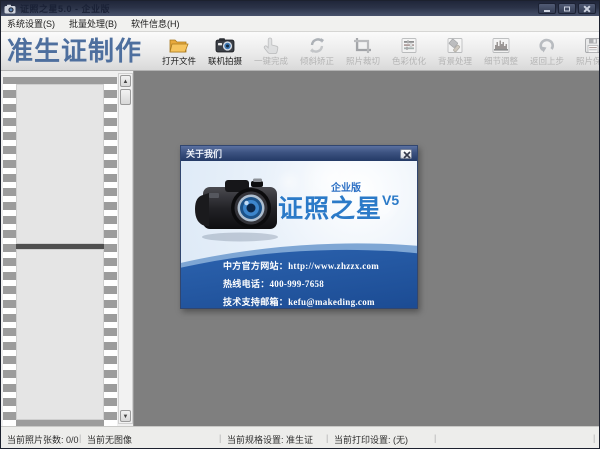  I want to click on menu-system-settings: 系统设置(S), so click(31, 23).